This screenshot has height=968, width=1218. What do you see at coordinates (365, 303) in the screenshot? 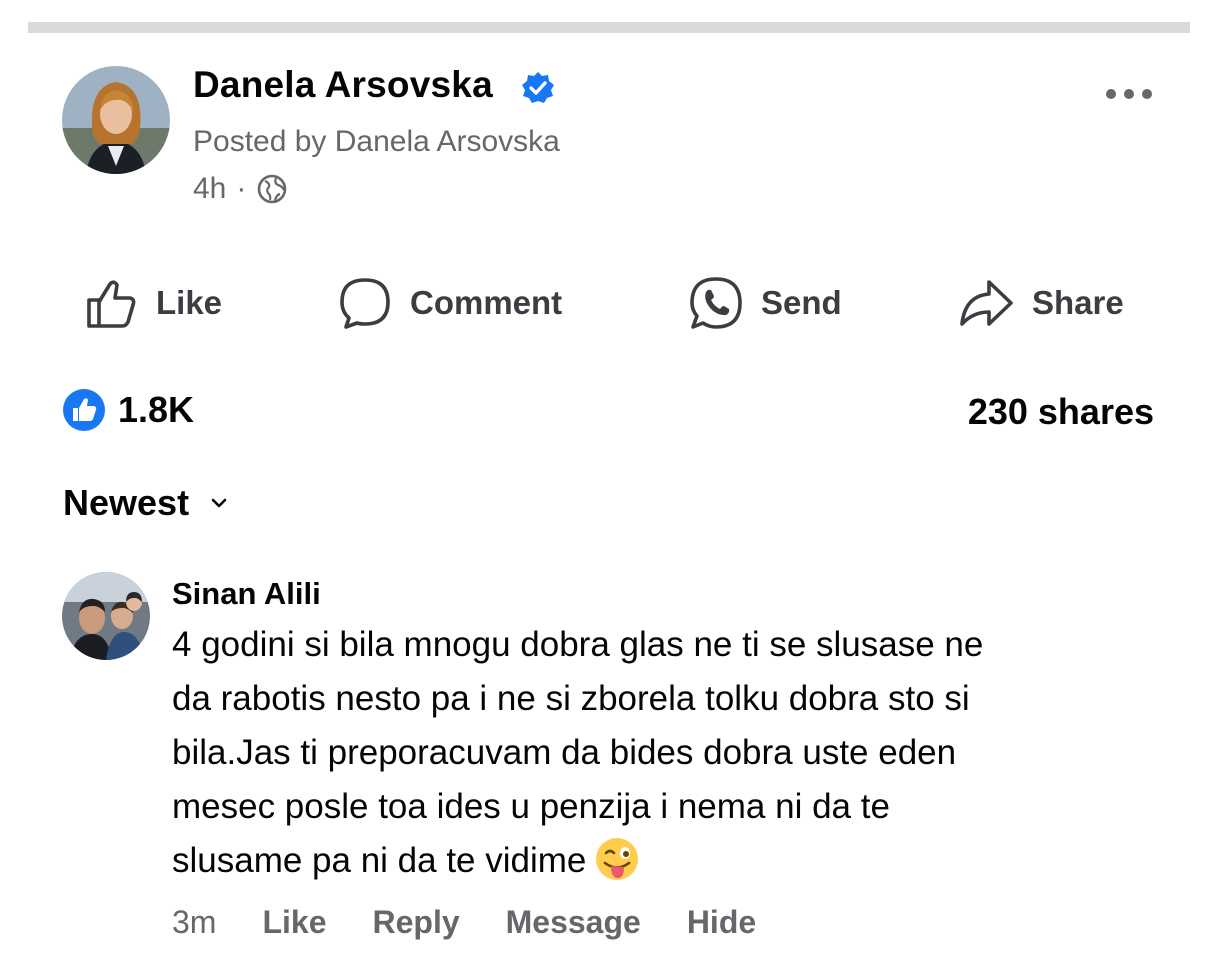
I see `comment-bubble-icon` at bounding box center [365, 303].